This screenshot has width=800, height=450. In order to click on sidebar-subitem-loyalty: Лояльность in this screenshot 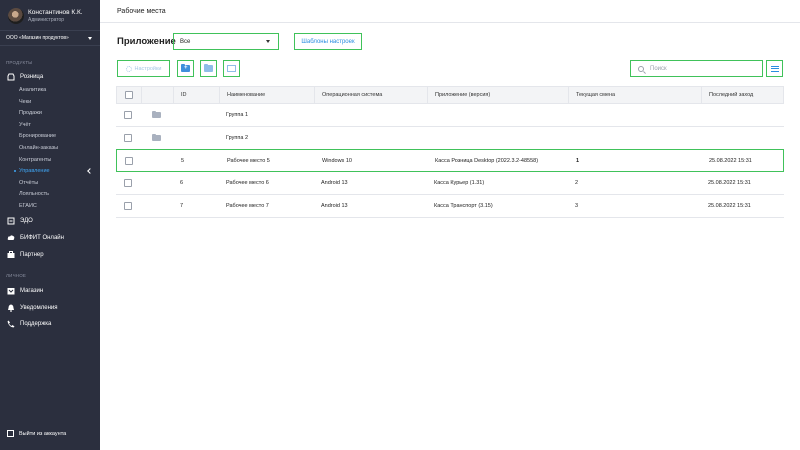, I will do `click(34, 194)`.